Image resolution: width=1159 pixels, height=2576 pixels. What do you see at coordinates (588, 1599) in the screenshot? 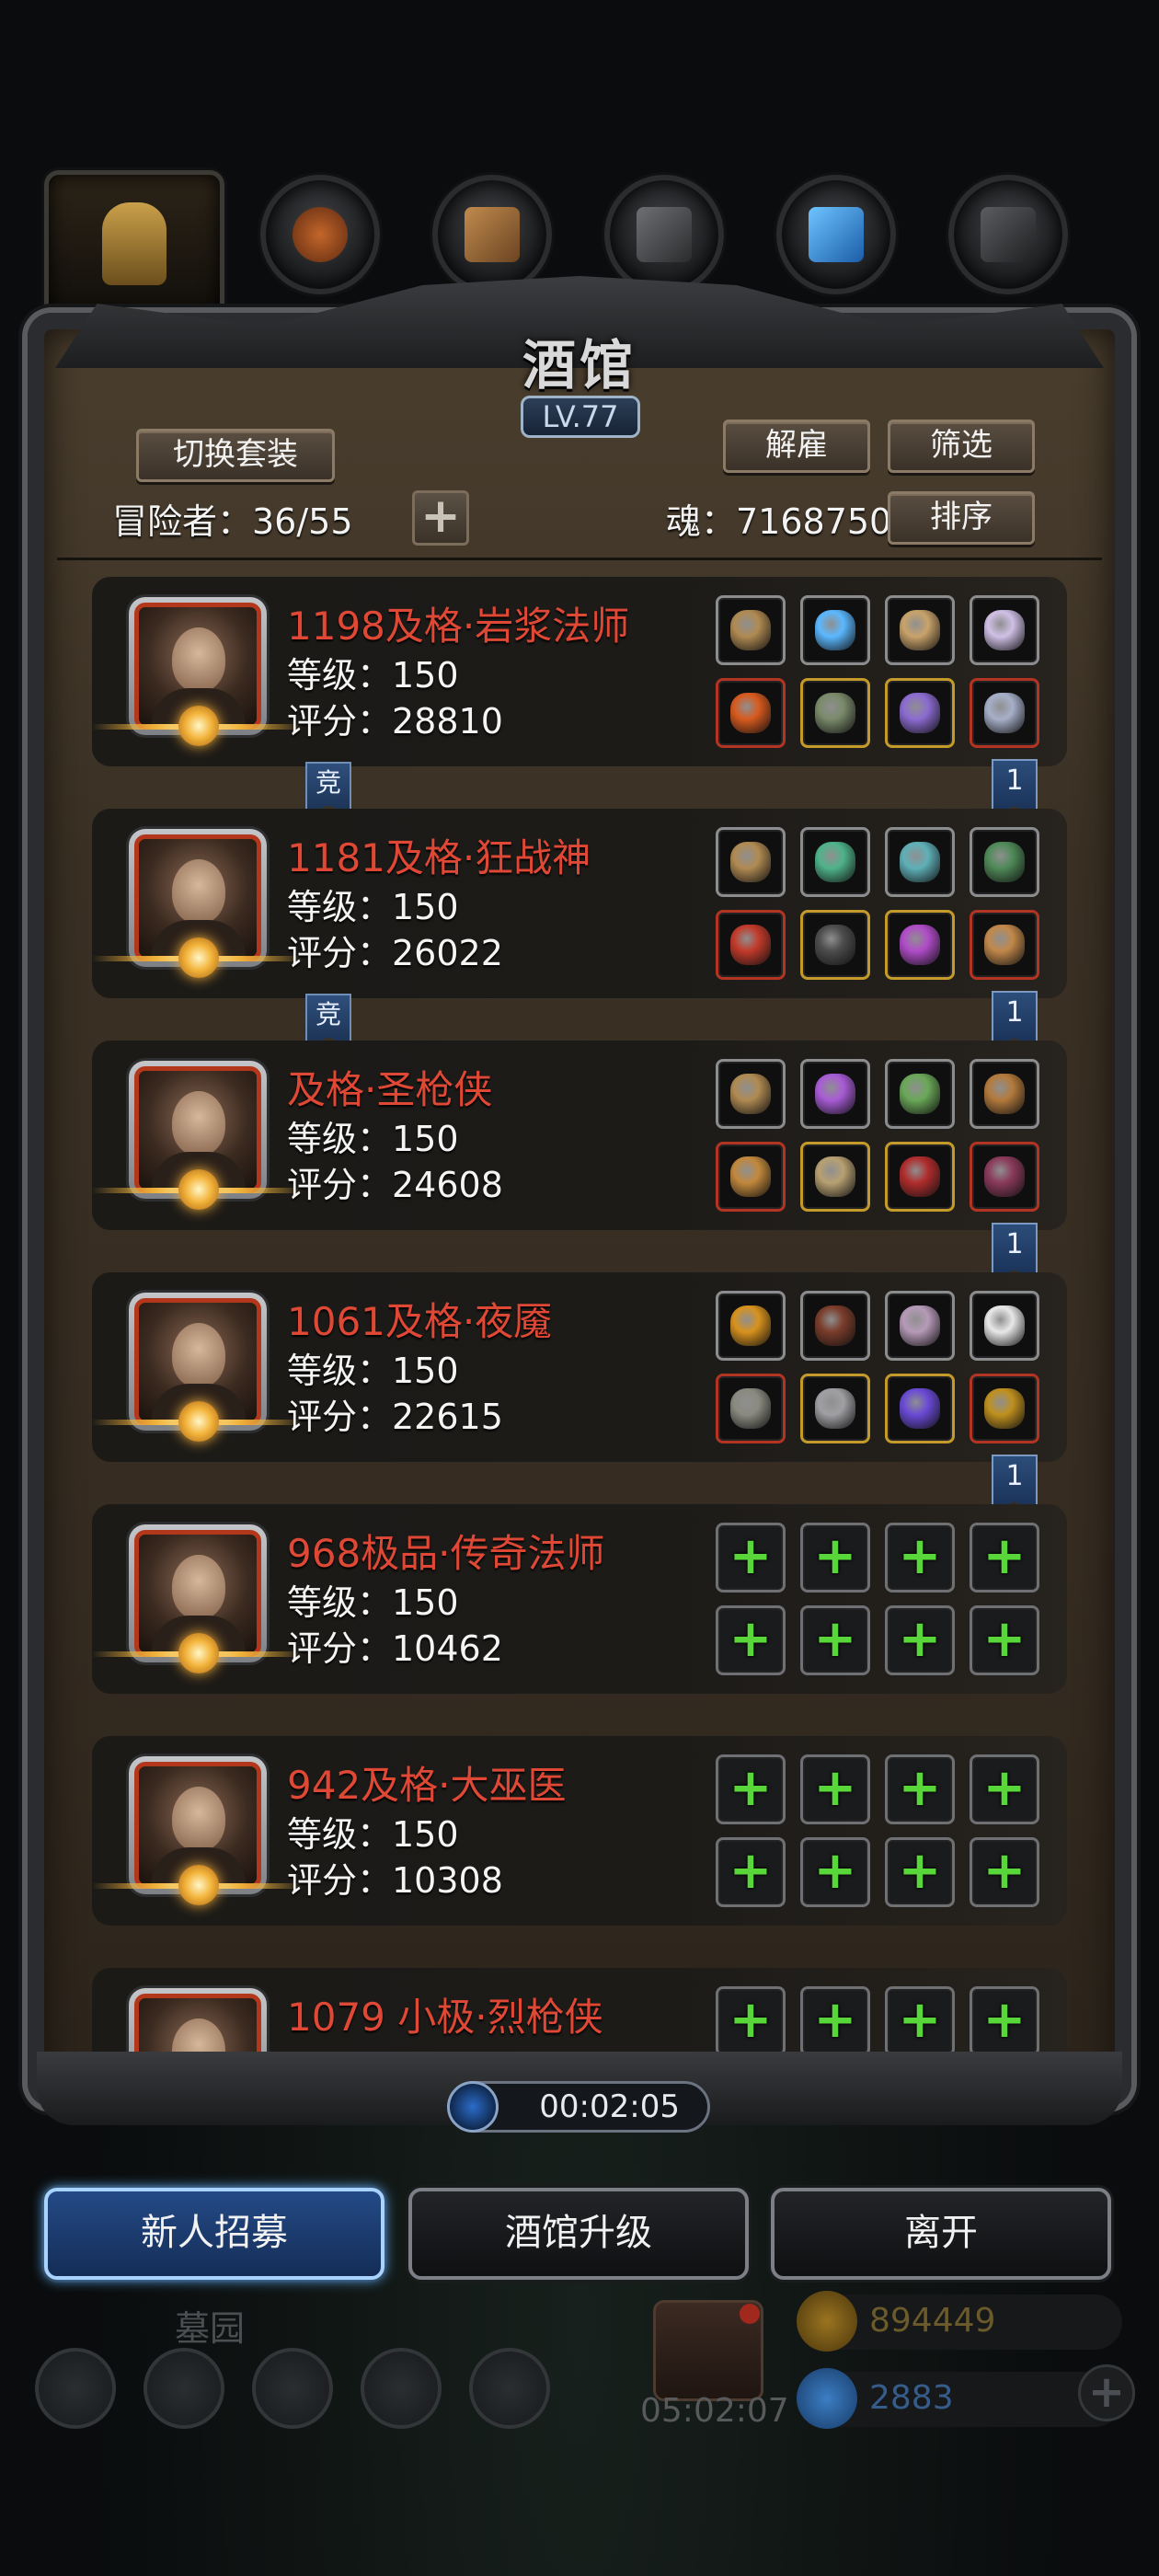
I see `hero-card: 968极品·传奇法师 等级：150 评分：10462 + + + + + + + +` at bounding box center [588, 1599].